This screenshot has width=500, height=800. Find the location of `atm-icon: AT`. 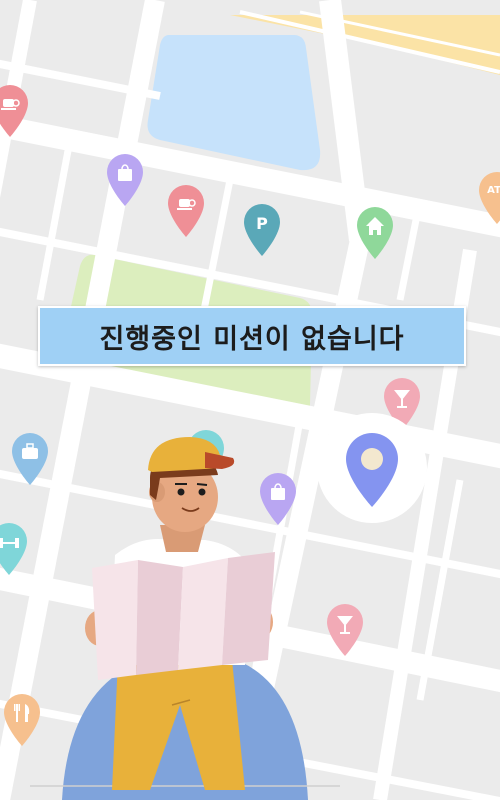

atm-icon: AT is located at coordinates (493, 190).